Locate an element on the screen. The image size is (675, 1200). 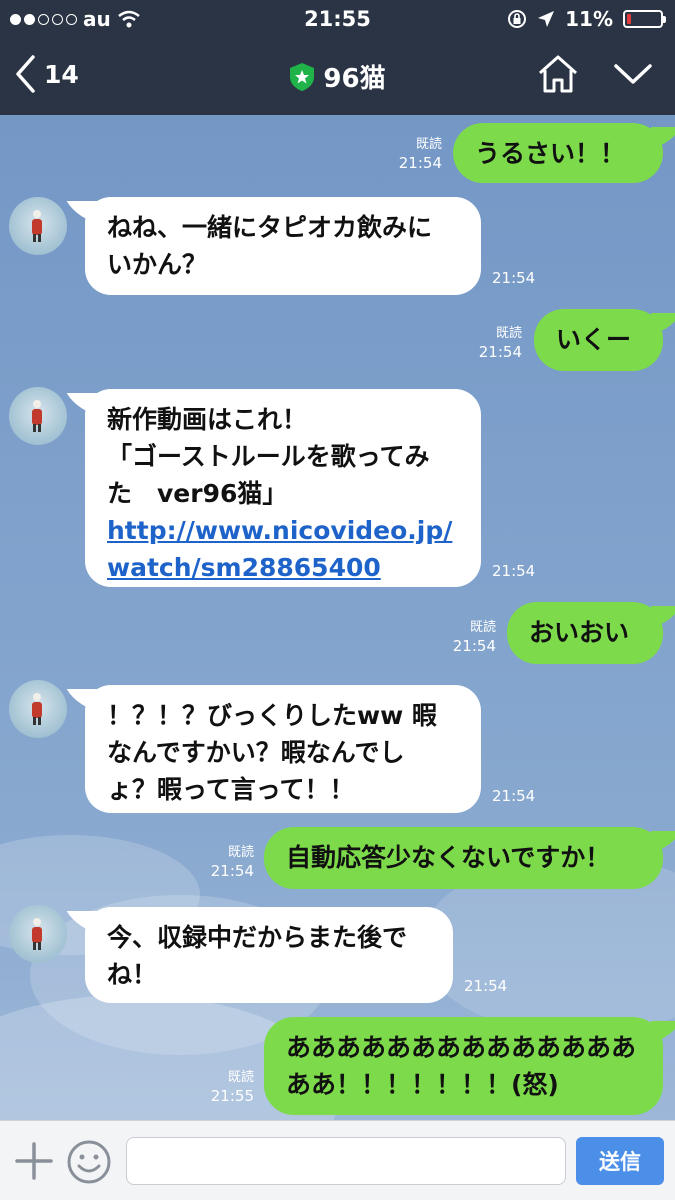
message-text: おいおい is located at coordinates (579, 632).